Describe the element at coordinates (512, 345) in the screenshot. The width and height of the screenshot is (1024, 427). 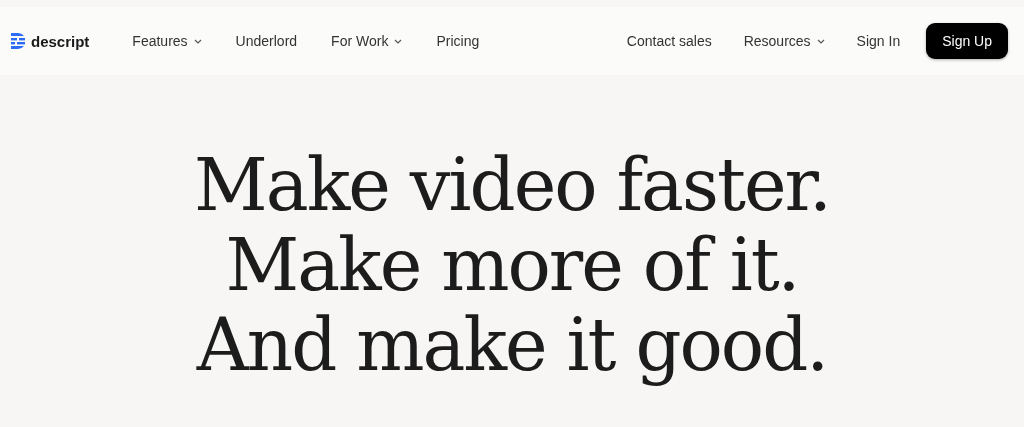
I see `headline: And make it good.` at that location.